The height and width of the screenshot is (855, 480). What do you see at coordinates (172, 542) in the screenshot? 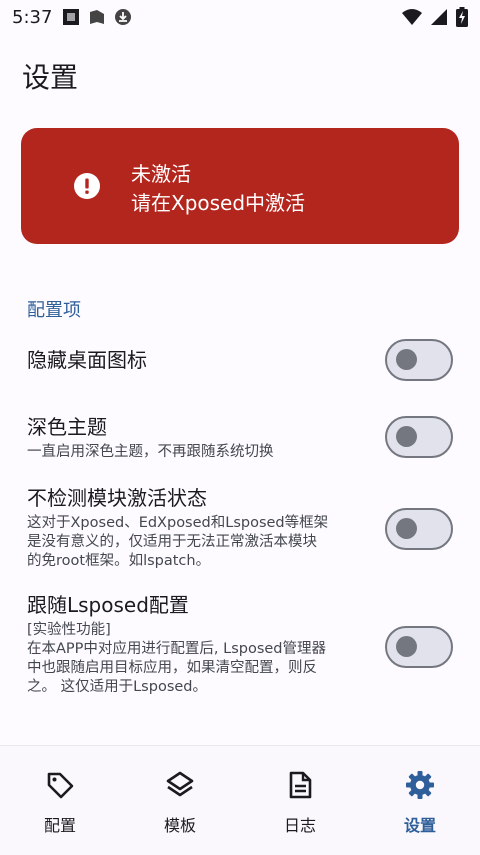
I see `subtitle-line: 是没有意义的，仅适用于无法正常激活本模块` at bounding box center [172, 542].